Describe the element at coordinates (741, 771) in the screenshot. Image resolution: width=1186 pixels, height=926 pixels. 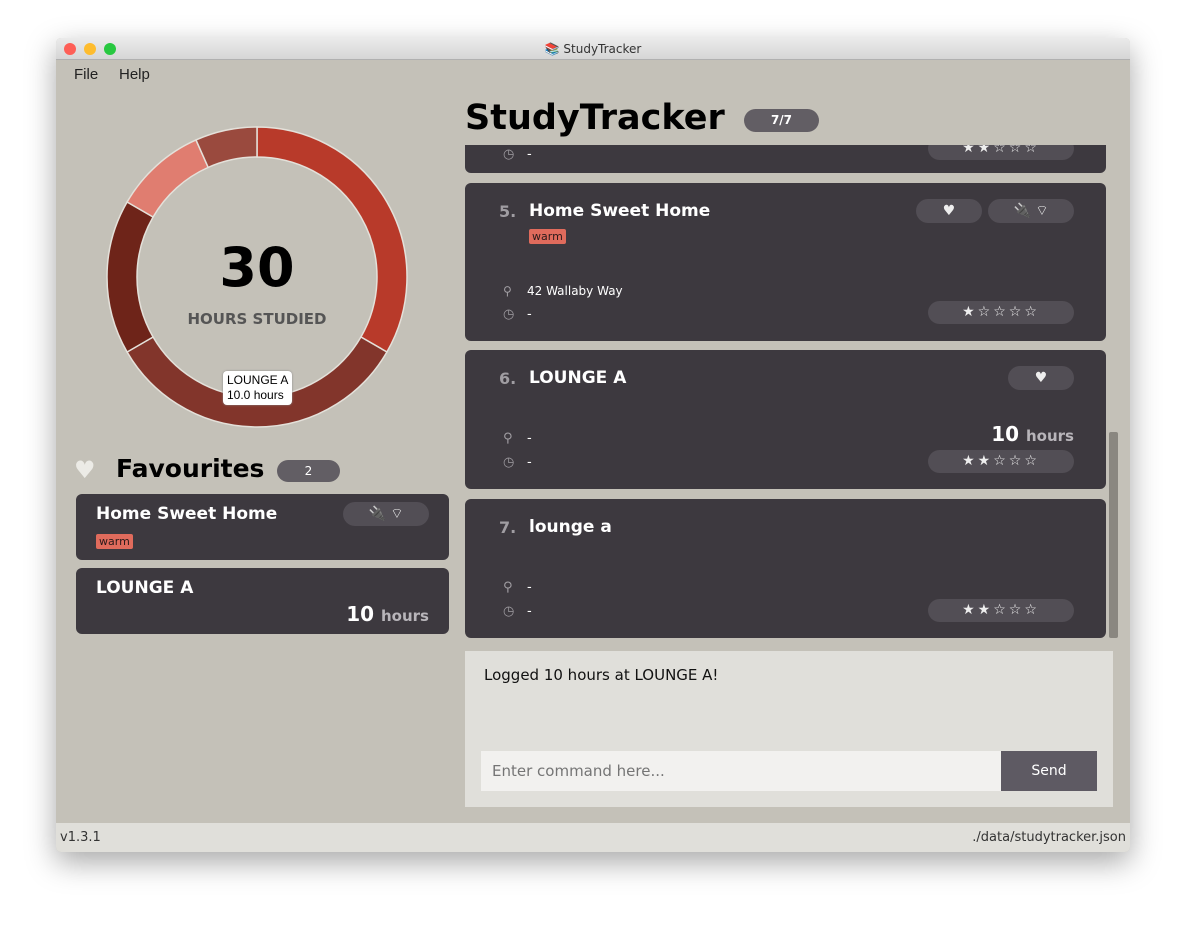
I see `command-input` at that location.